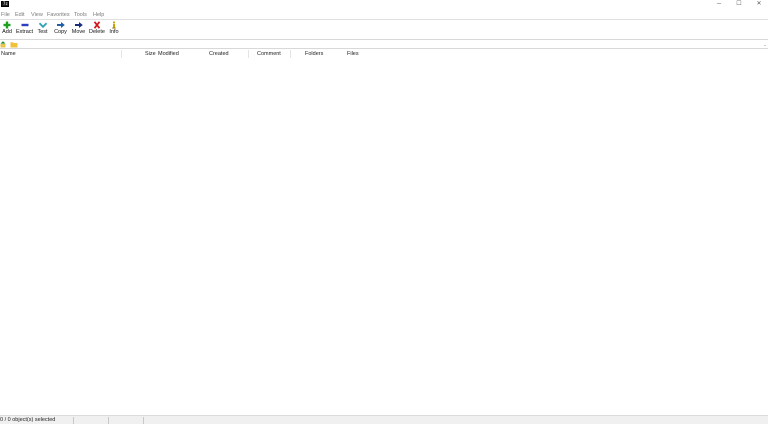 The image size is (768, 424). Describe the element at coordinates (219, 54) in the screenshot. I see `column-header-created: Created` at that location.